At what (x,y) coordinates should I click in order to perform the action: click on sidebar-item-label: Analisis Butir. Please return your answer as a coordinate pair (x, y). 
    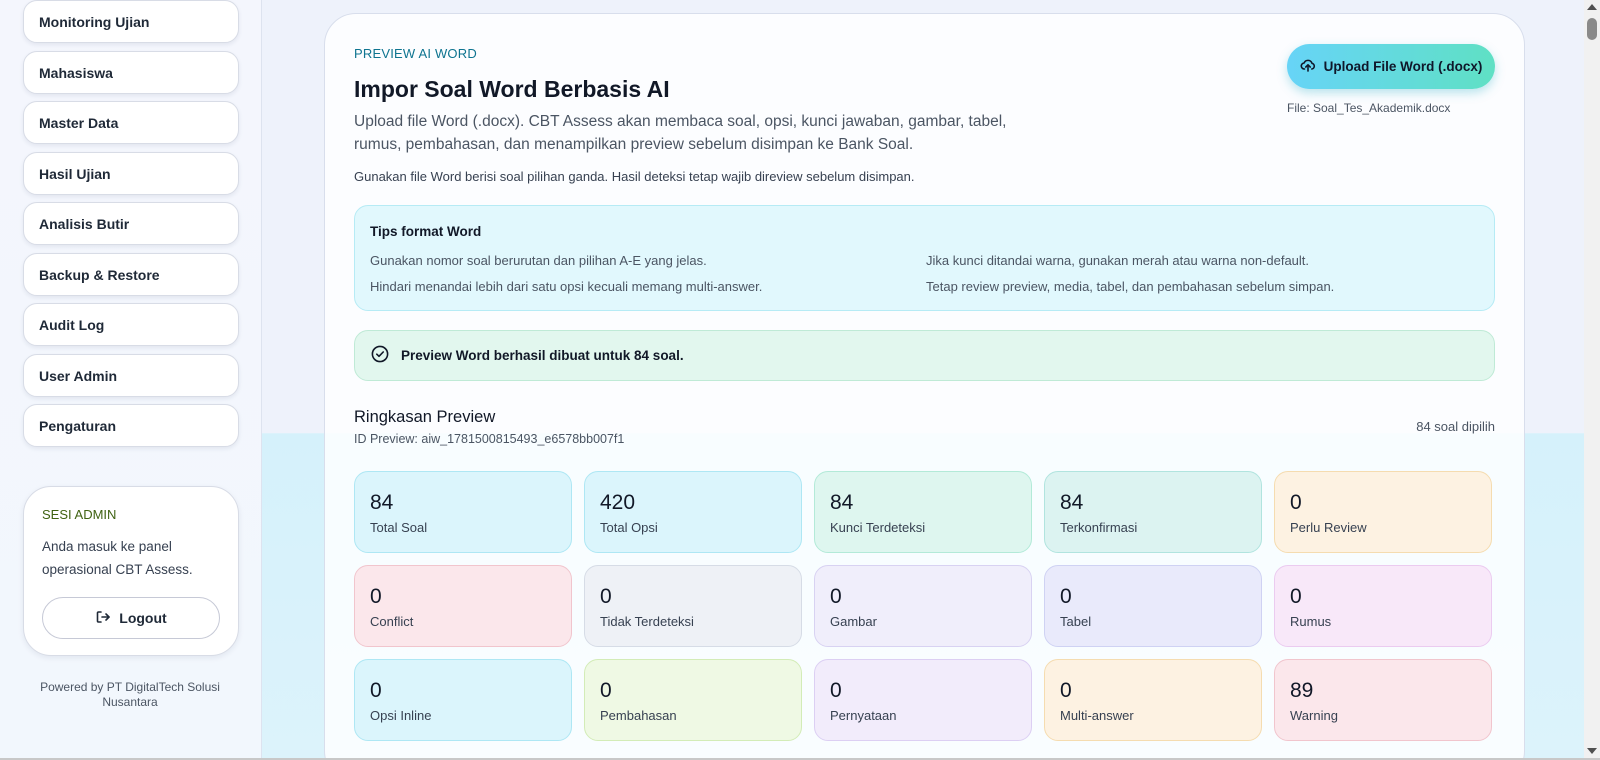
    Looking at the image, I should click on (84, 223).